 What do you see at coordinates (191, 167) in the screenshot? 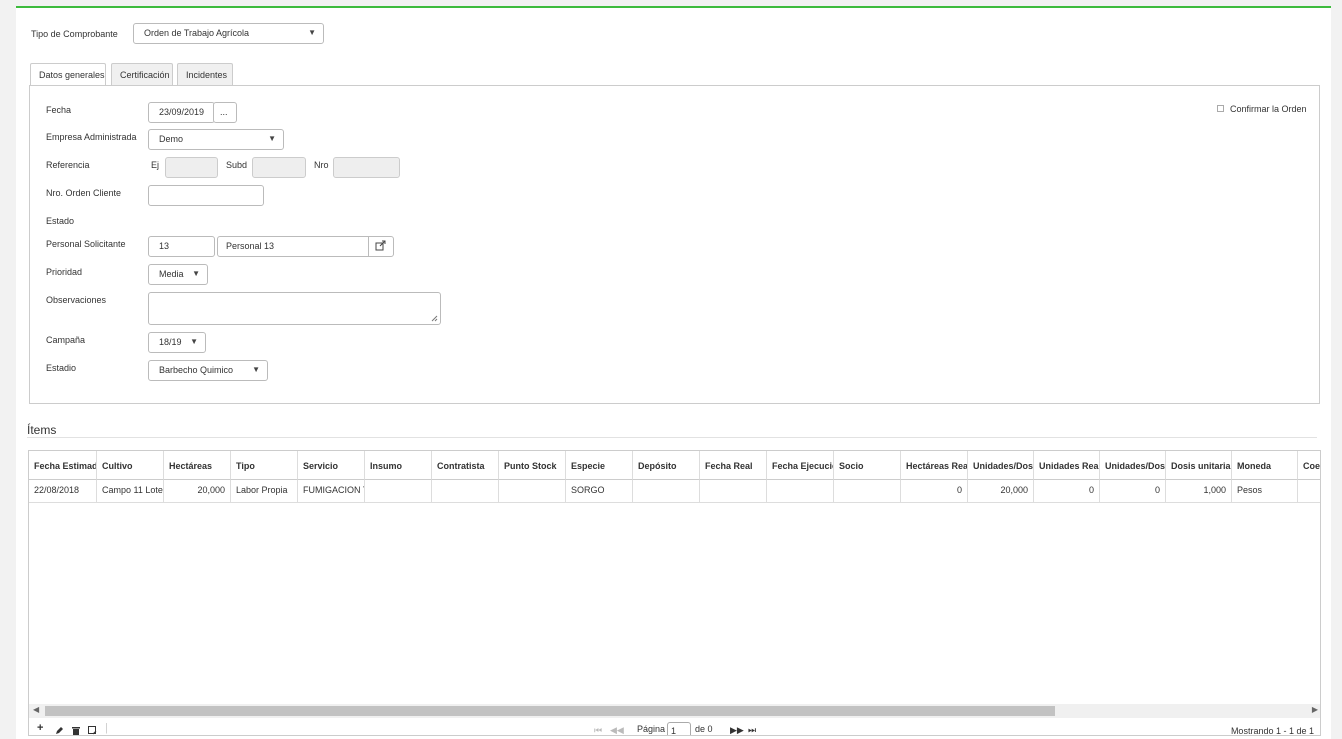
I see `ej-input` at bounding box center [191, 167].